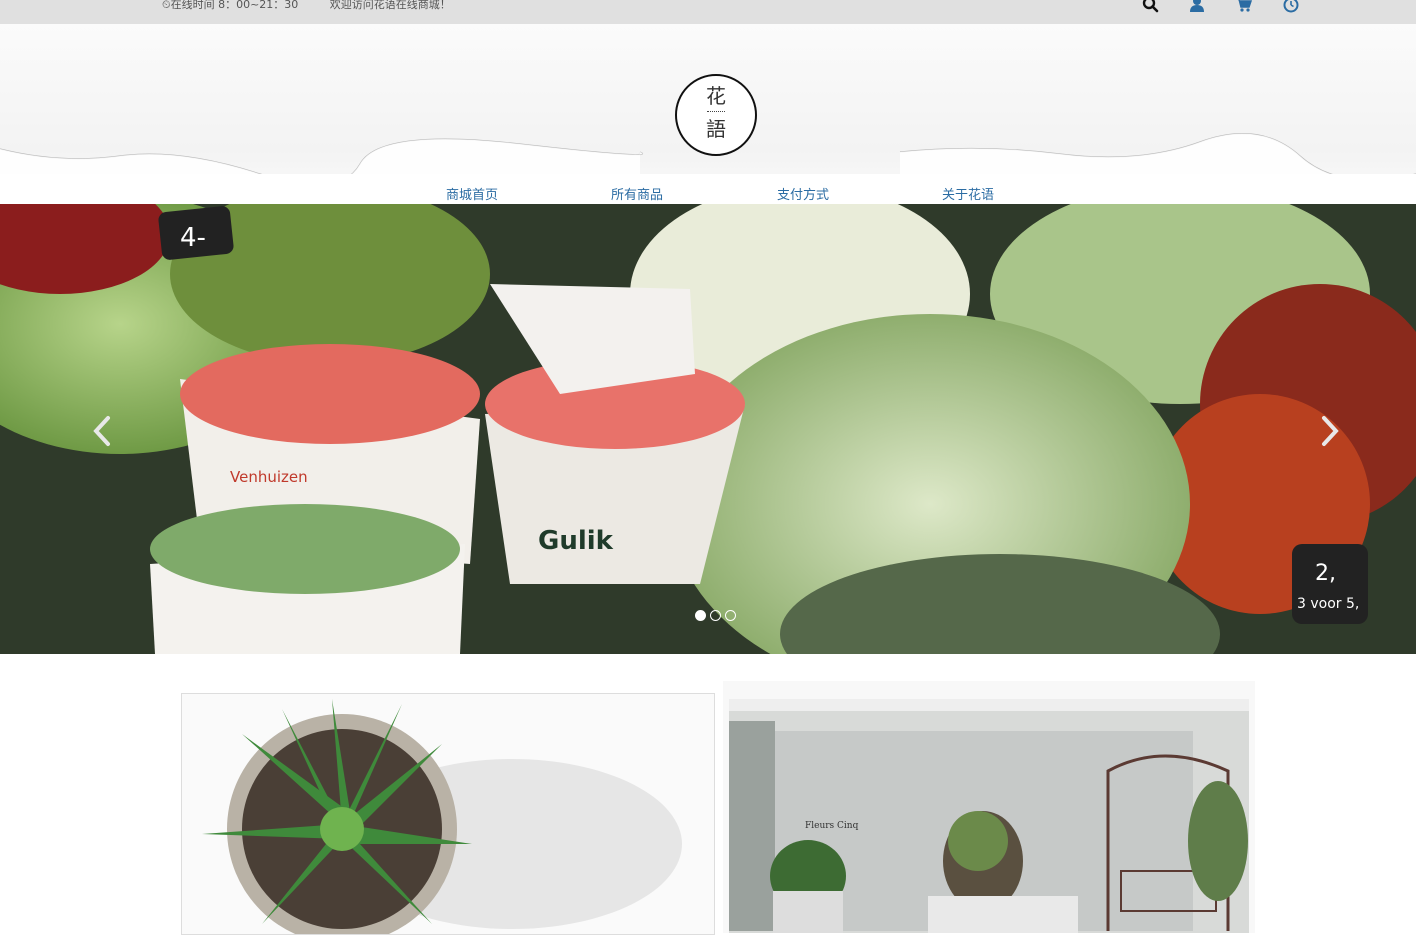 This screenshot has height=935, width=1416. I want to click on top-bar: ⏲在线时间 8：00~21：30 欢迎访问花语在线商城！, so click(708, 12).